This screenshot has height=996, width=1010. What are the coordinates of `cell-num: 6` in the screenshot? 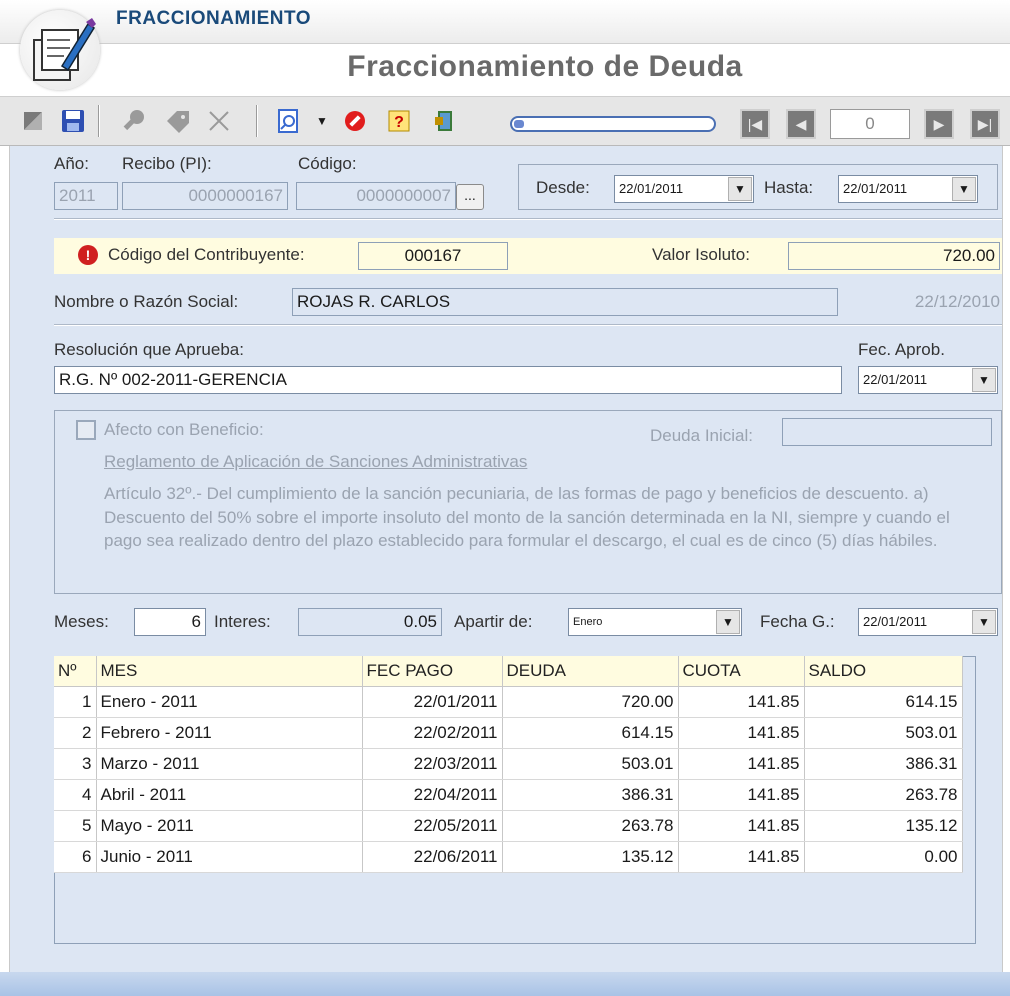 It's located at (75, 857).